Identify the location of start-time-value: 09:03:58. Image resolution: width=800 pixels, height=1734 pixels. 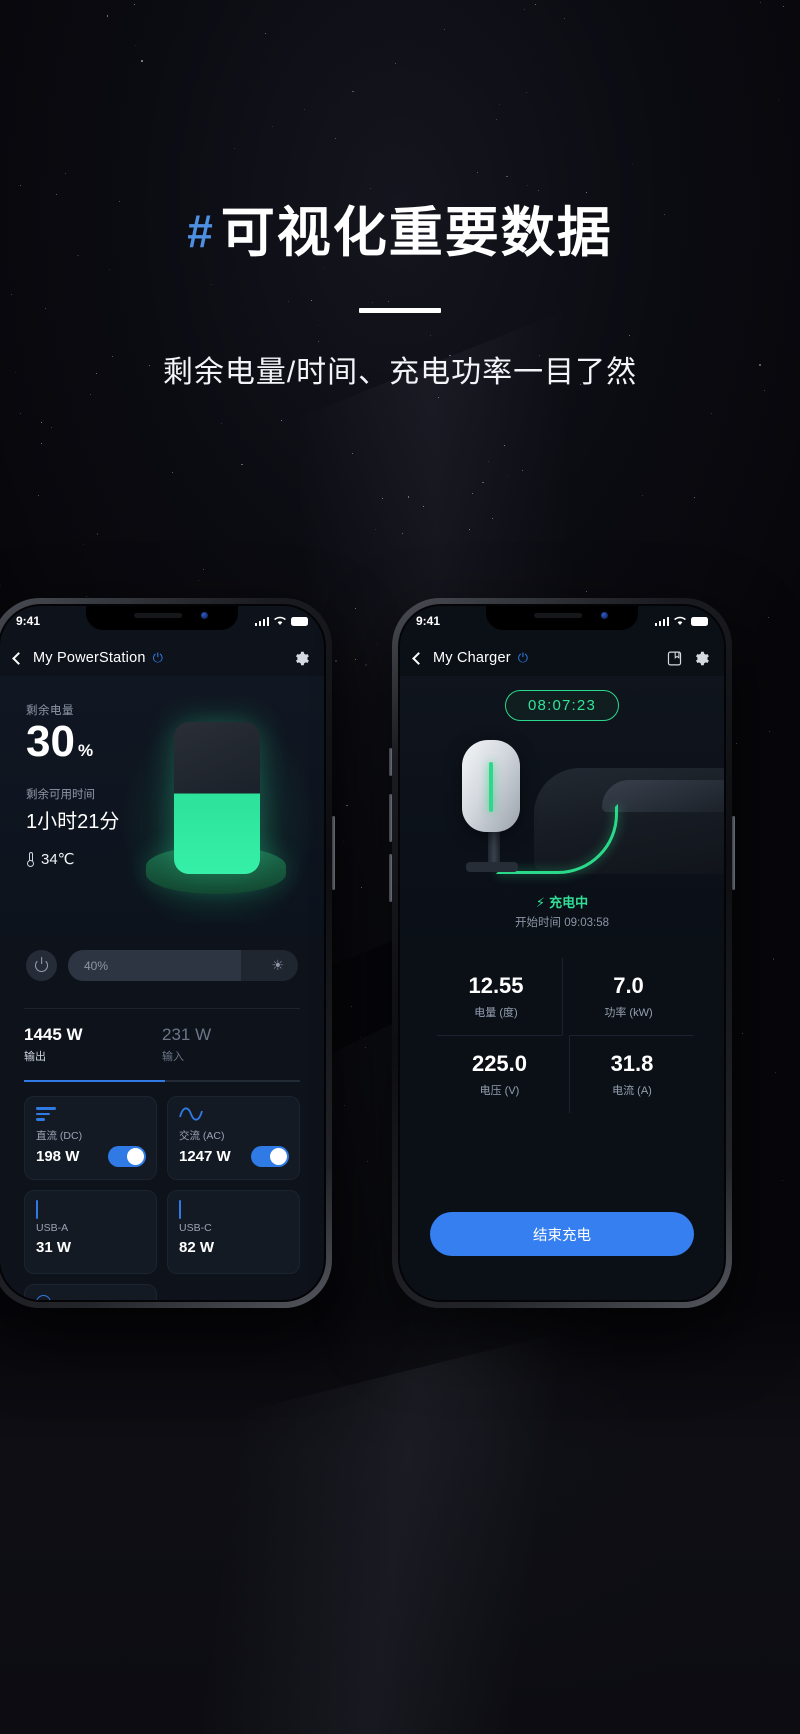
(586, 923).